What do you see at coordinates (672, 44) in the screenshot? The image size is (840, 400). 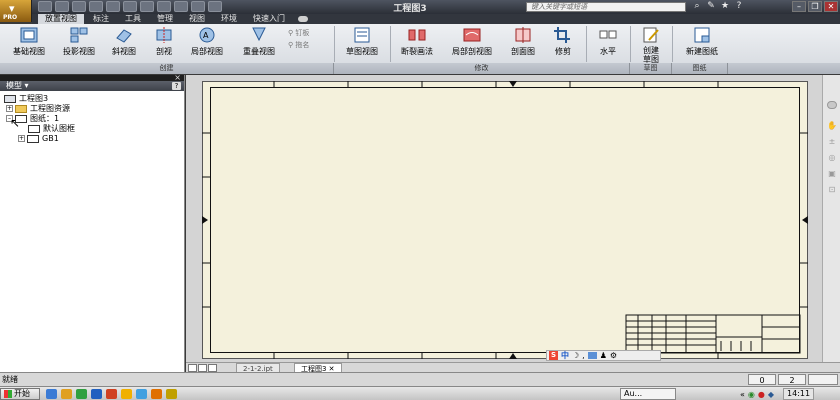 I see `ribbon-separator` at bounding box center [672, 44].